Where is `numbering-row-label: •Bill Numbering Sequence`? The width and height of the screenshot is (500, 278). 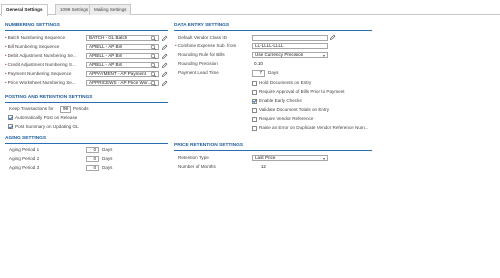
numbering-row-label: •Bill Numbering Sequence is located at coordinates (32, 47).